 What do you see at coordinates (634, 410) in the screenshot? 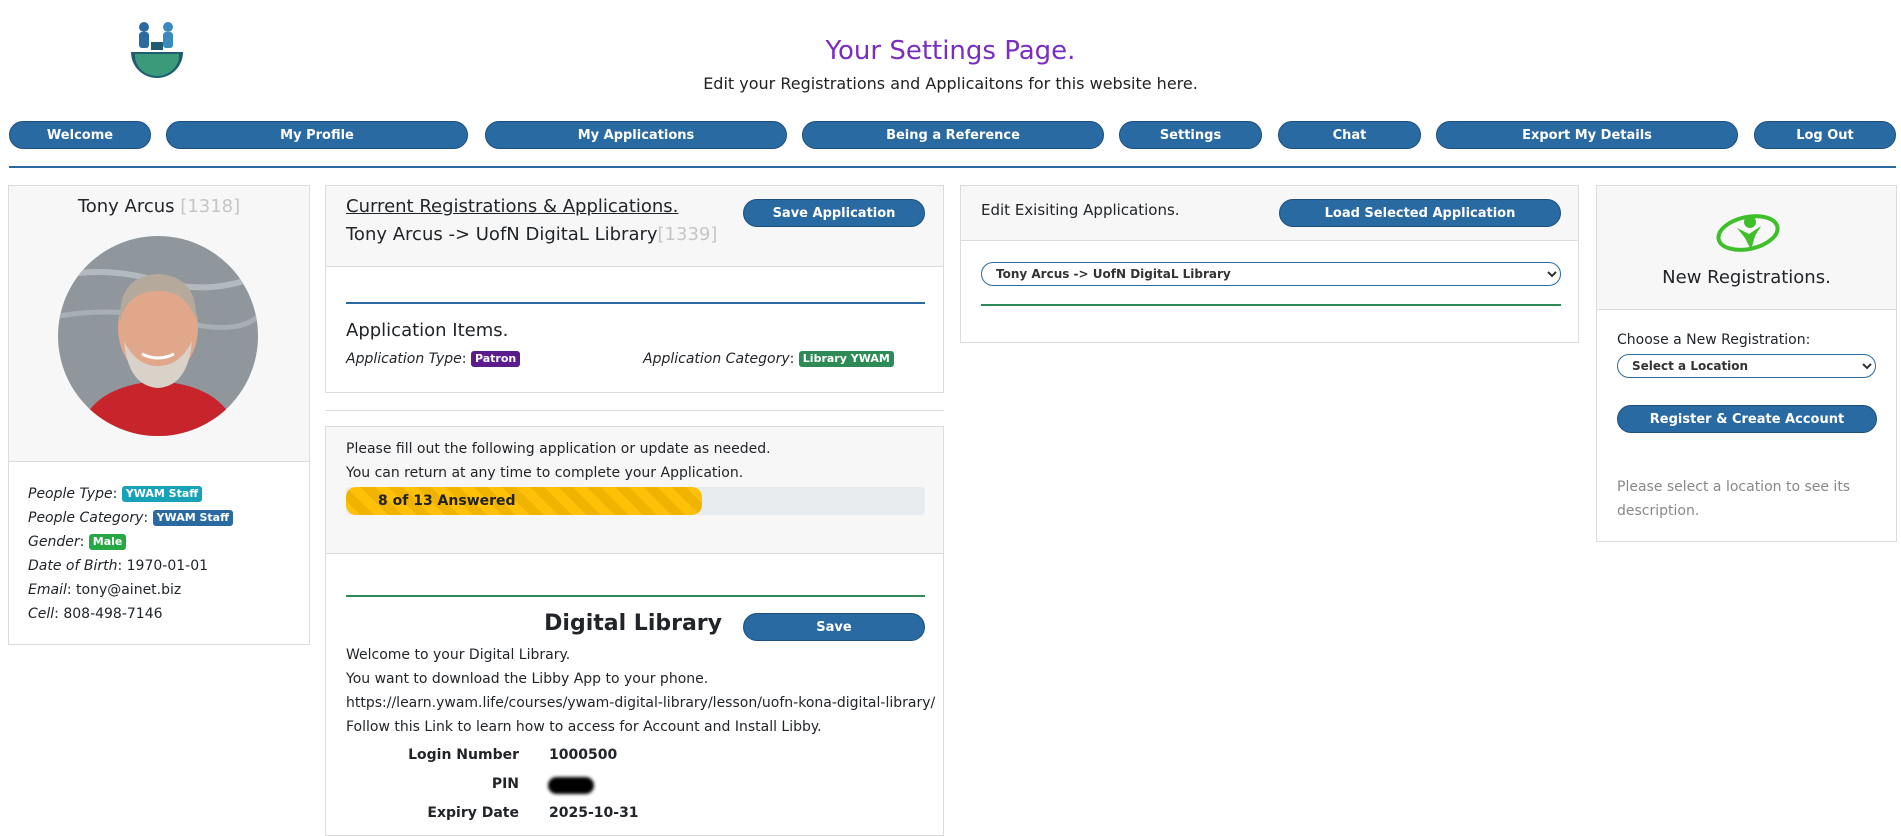
I see `section-separator` at bounding box center [634, 410].